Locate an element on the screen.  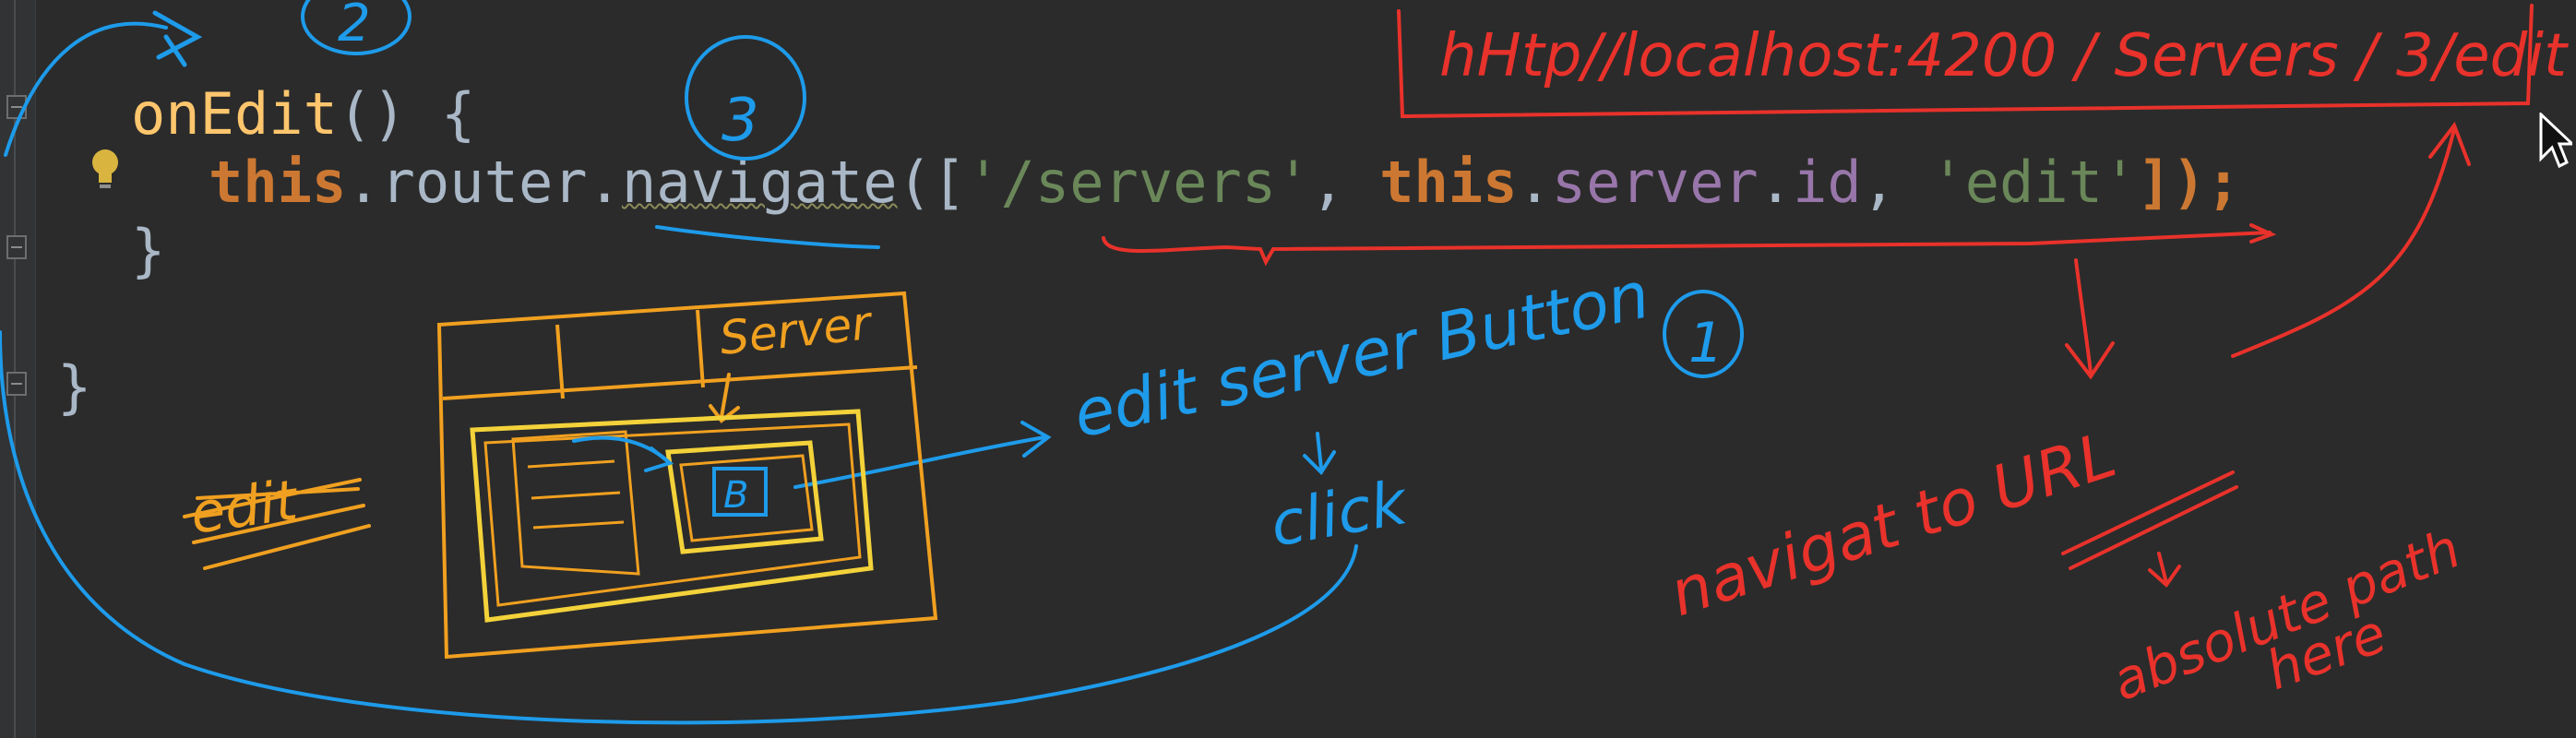
navigate-underline is located at coordinates (767, 237).